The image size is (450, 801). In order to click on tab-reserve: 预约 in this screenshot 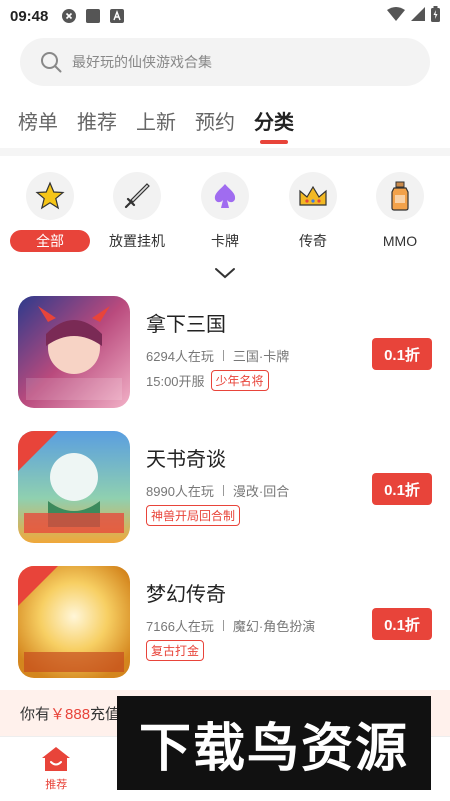, I will do `click(215, 120)`.